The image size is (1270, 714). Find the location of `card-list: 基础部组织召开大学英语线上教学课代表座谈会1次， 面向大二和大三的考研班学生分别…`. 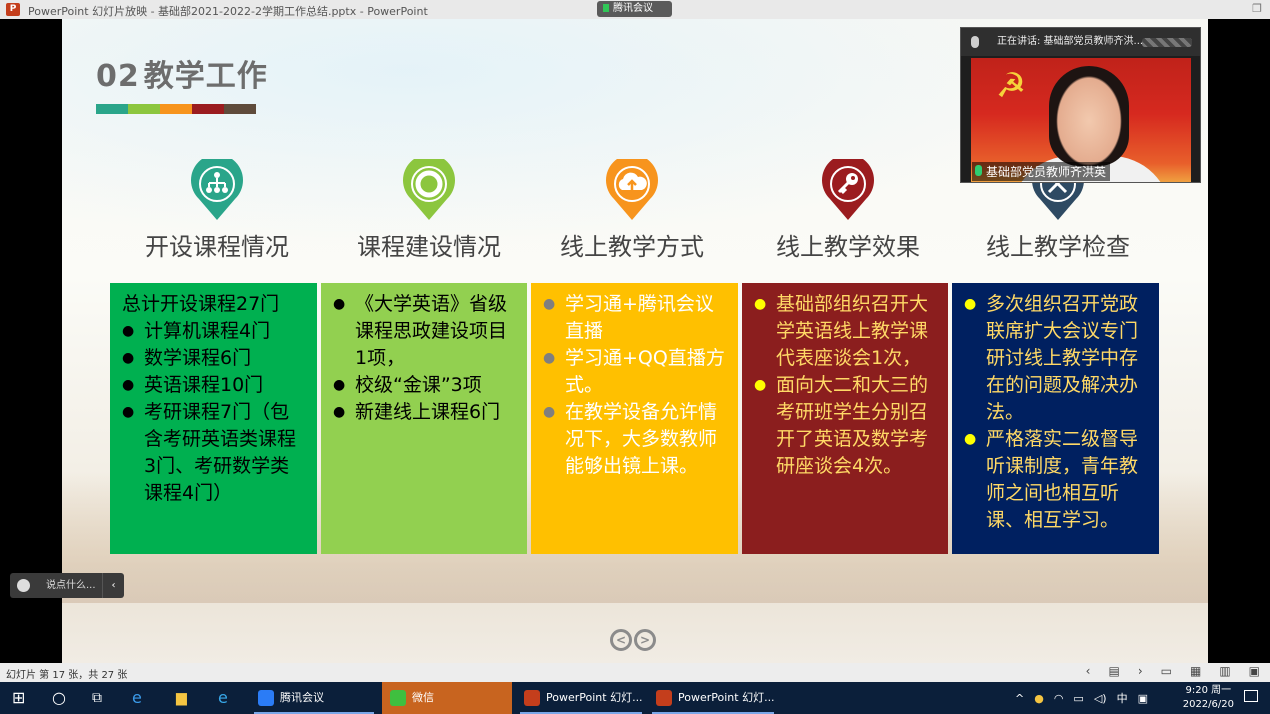

card-list: 基础部组织召开大学英语线上教学课代表座谈会1次， 面向大二和大三的考研班学生分别… is located at coordinates (845, 385).